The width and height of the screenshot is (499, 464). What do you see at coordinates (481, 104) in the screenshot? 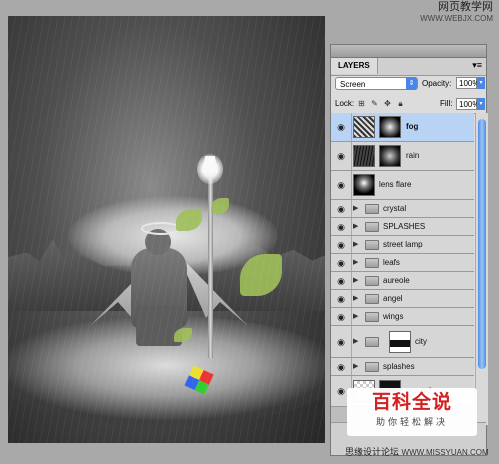
I see `fill-dropdown-icon: ▾` at bounding box center [481, 104].